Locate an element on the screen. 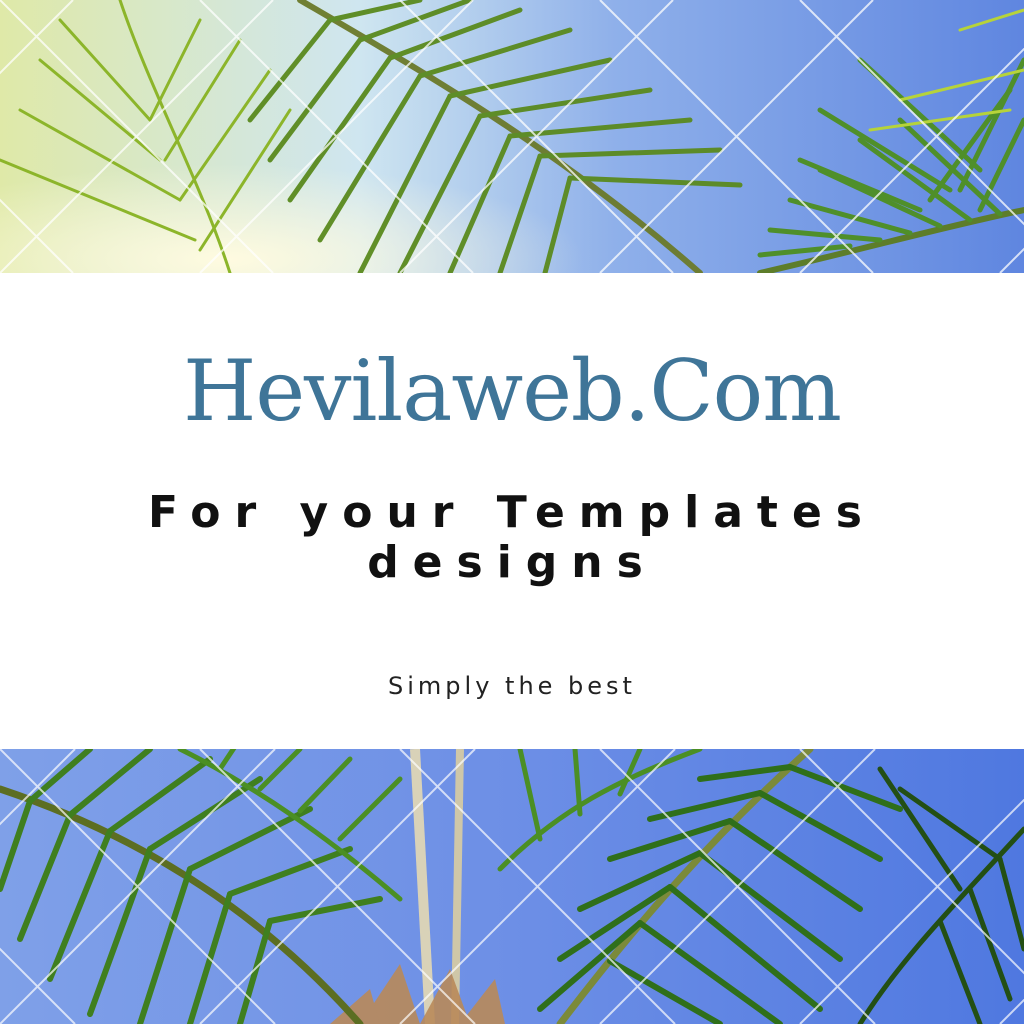 The image size is (1024, 1024). subtitle: Simply the best is located at coordinates (512, 686).